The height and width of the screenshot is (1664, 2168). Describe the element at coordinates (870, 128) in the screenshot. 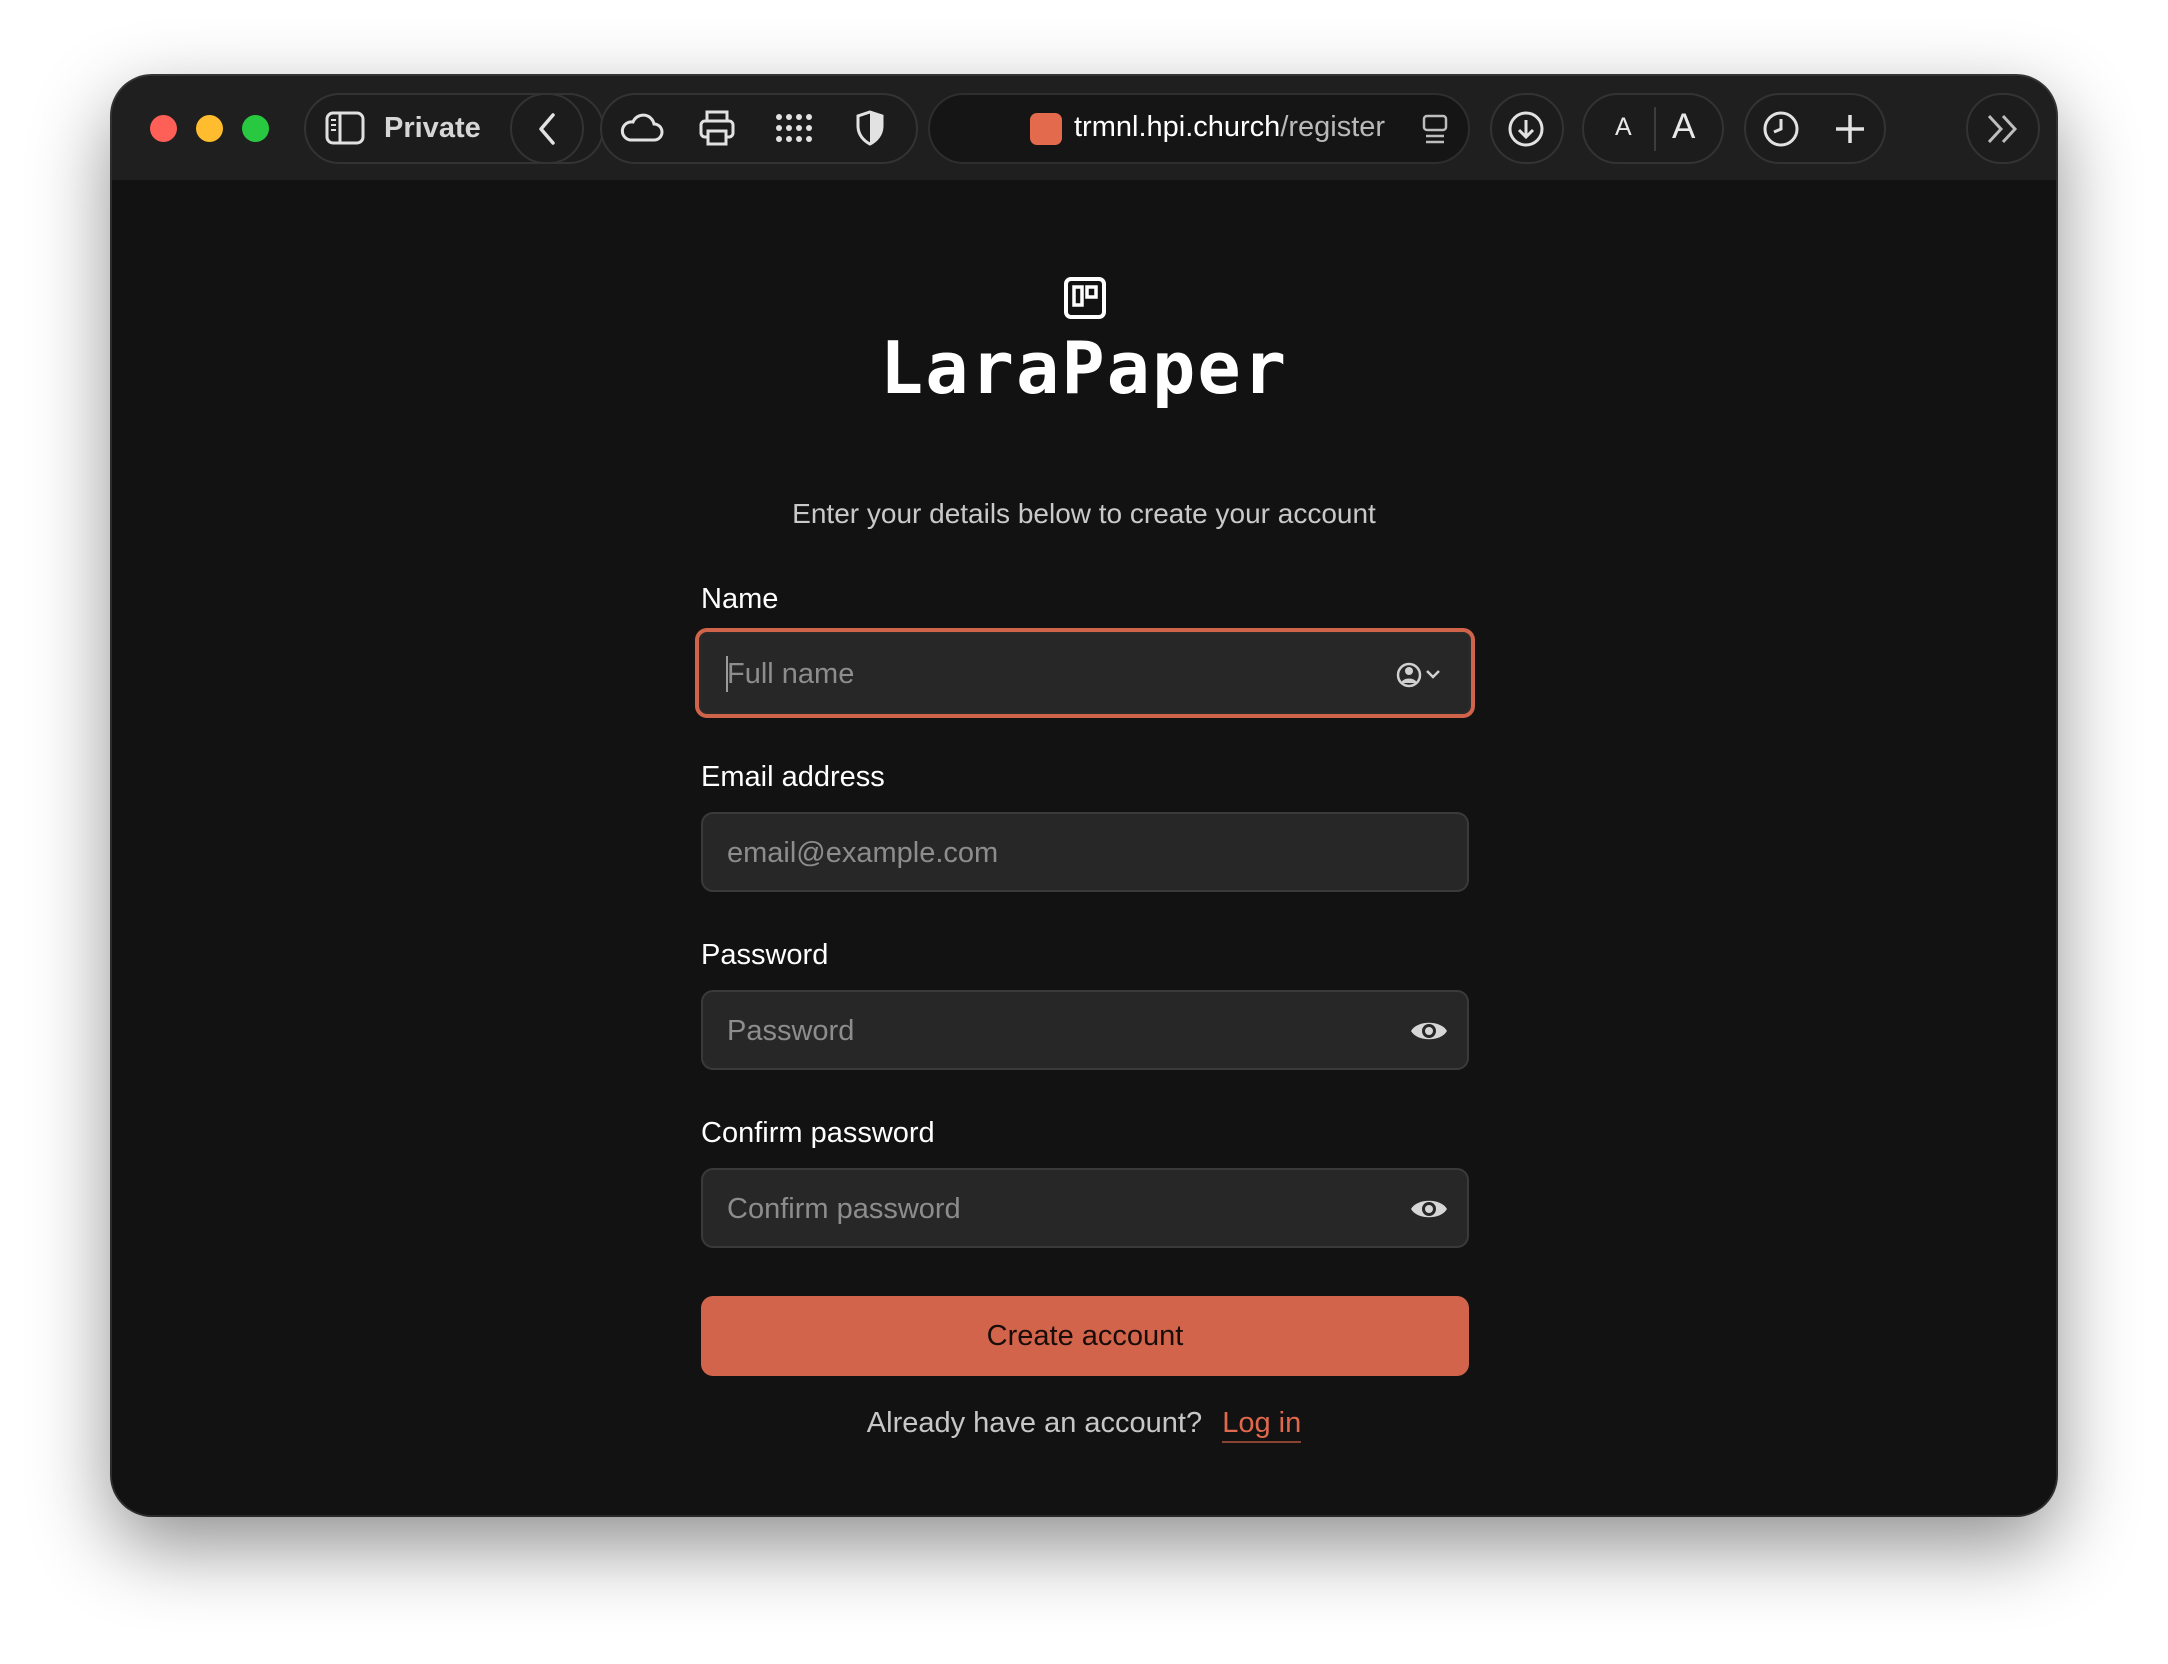

I see `shield-icon` at that location.